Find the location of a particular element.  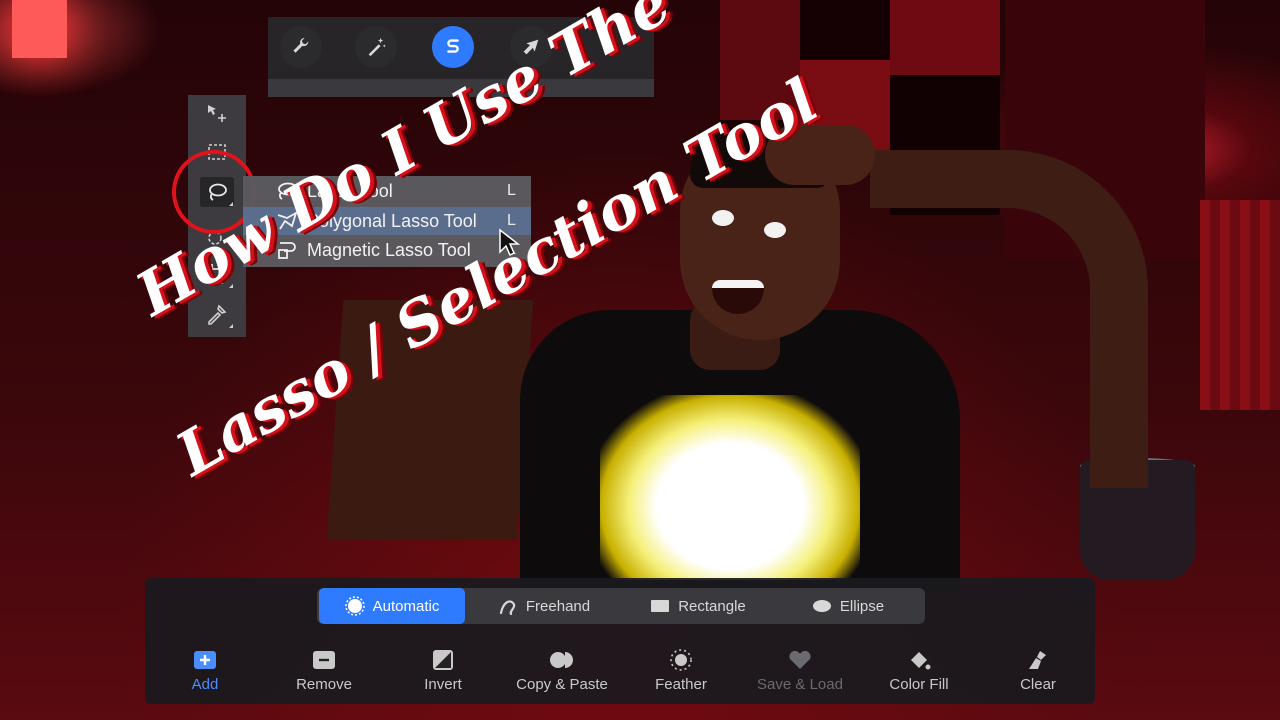

action-label: Add is located at coordinates (205, 684).